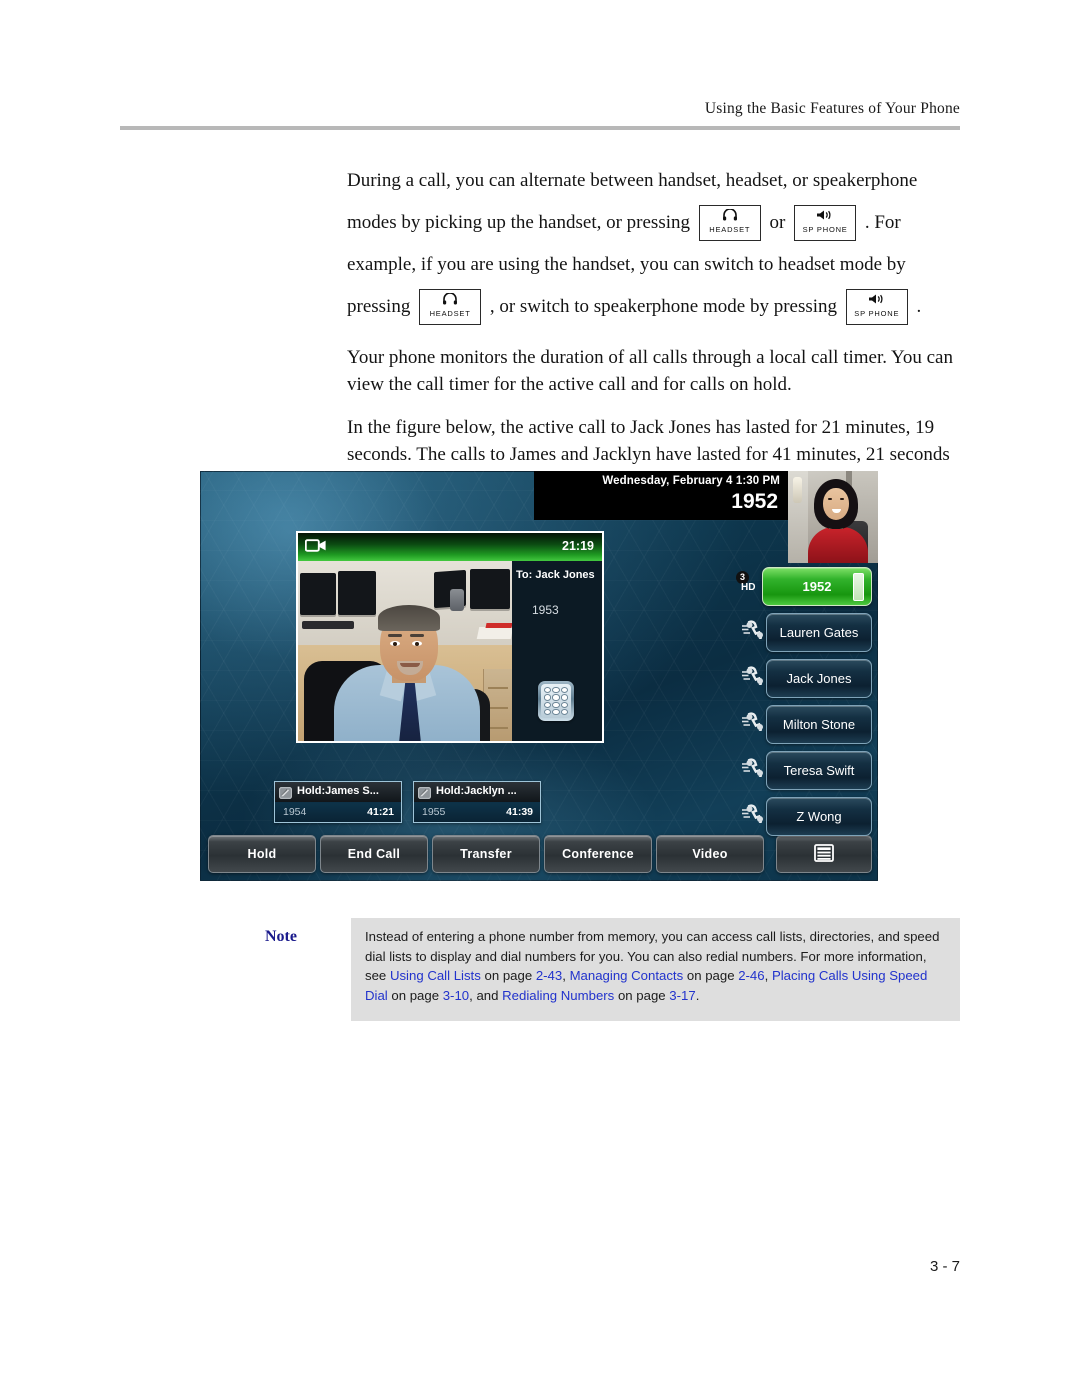 The width and height of the screenshot is (1080, 1397). What do you see at coordinates (338, 802) in the screenshot?
I see `held-call-item: Hold:James S... 1954 41:21` at bounding box center [338, 802].